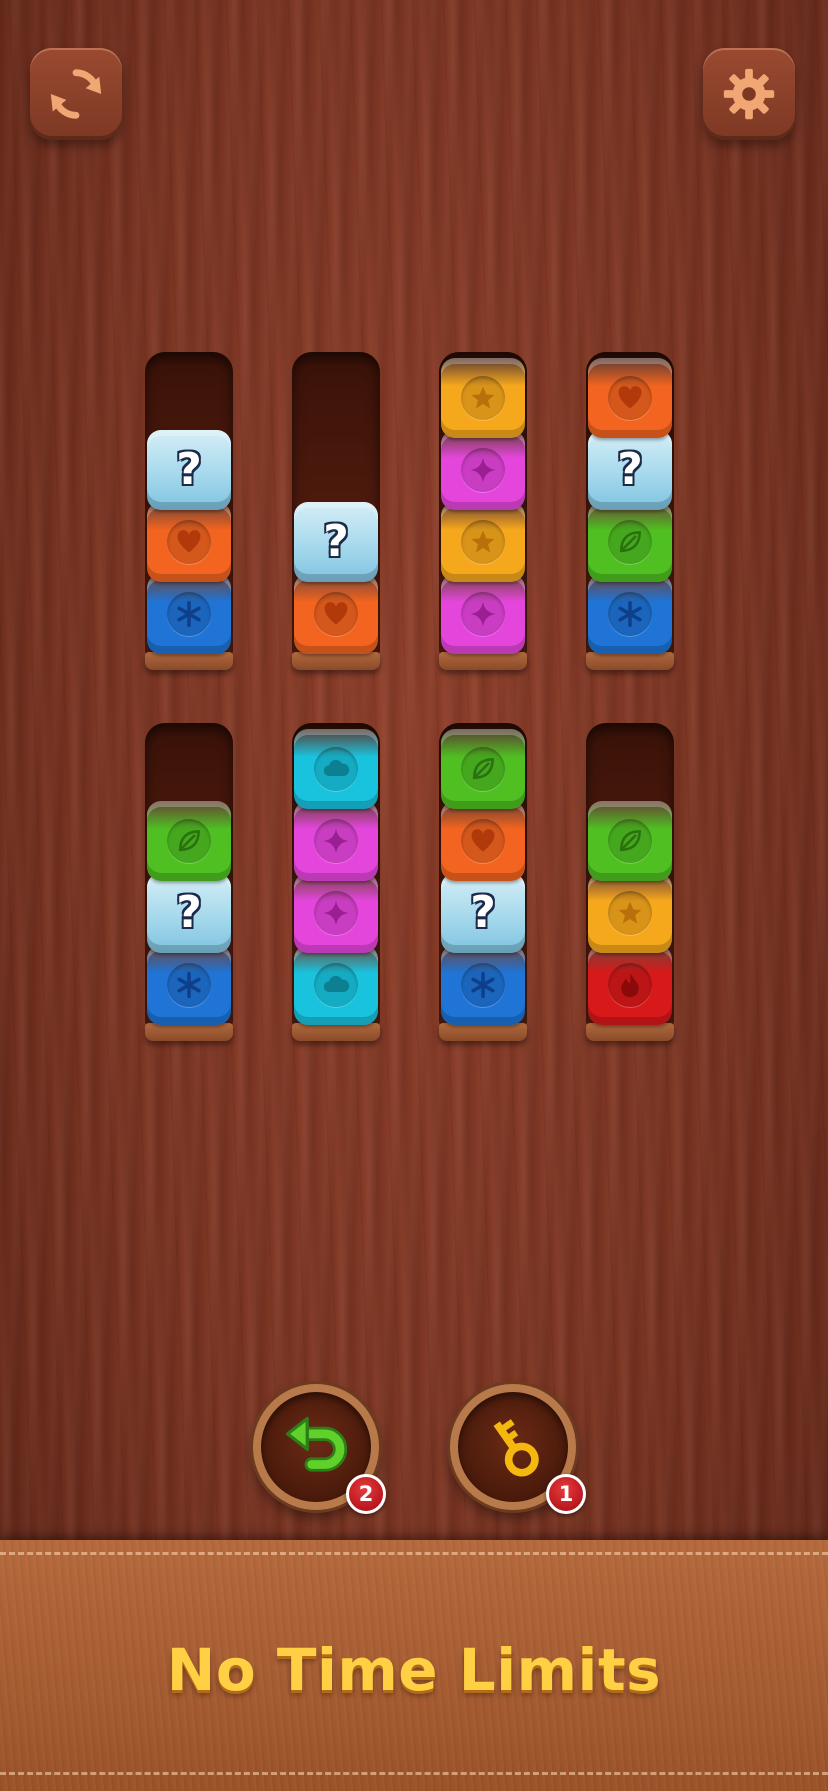  Describe the element at coordinates (414, 1773) in the screenshot. I see `banner-stitch-bottom` at that location.